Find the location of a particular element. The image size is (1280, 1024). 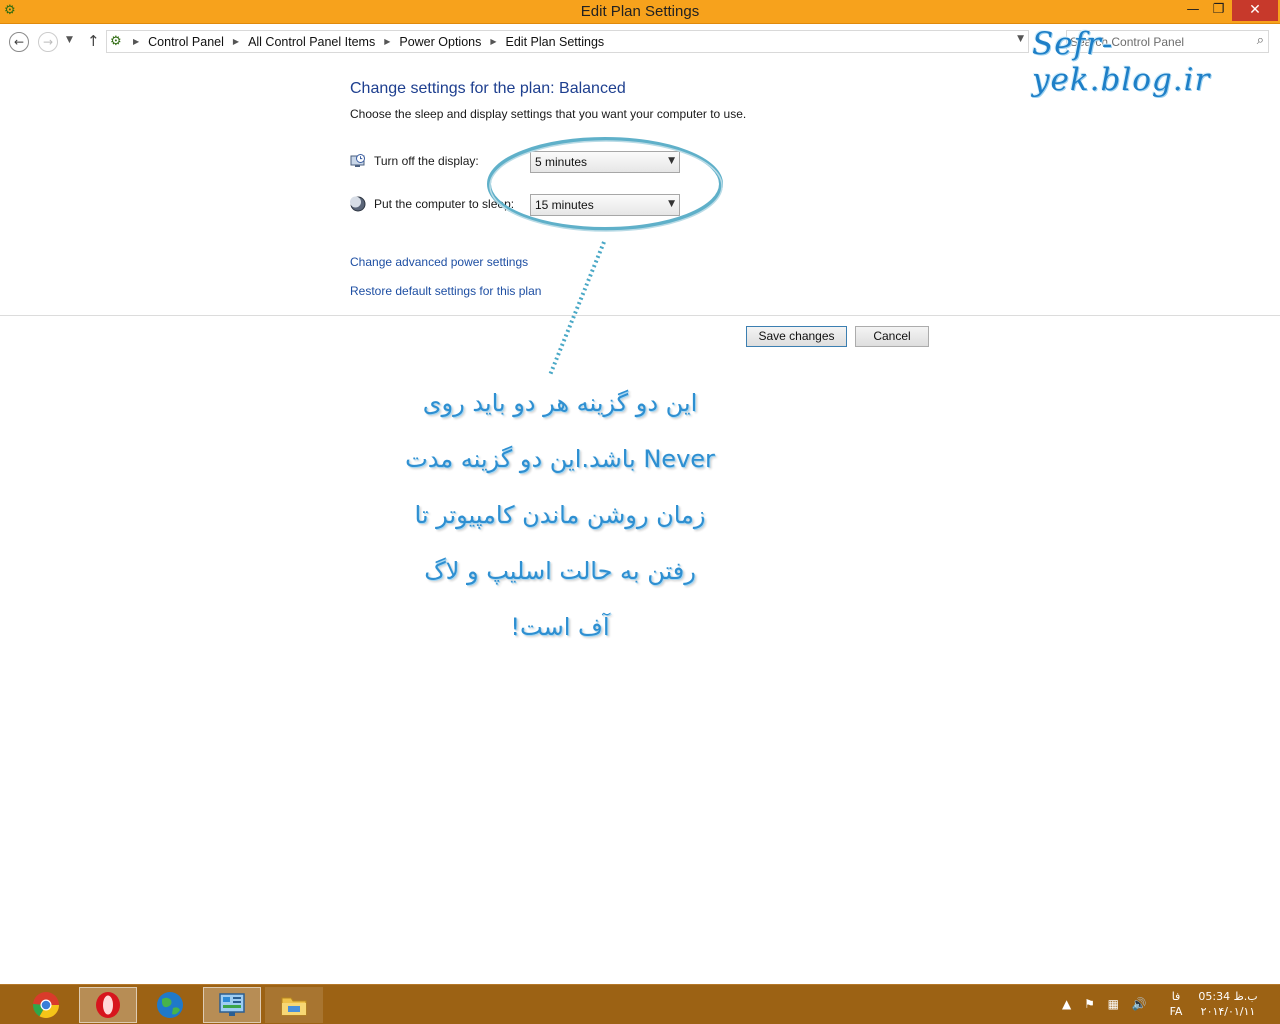

annotation-pointer is located at coordinates (577, 308).